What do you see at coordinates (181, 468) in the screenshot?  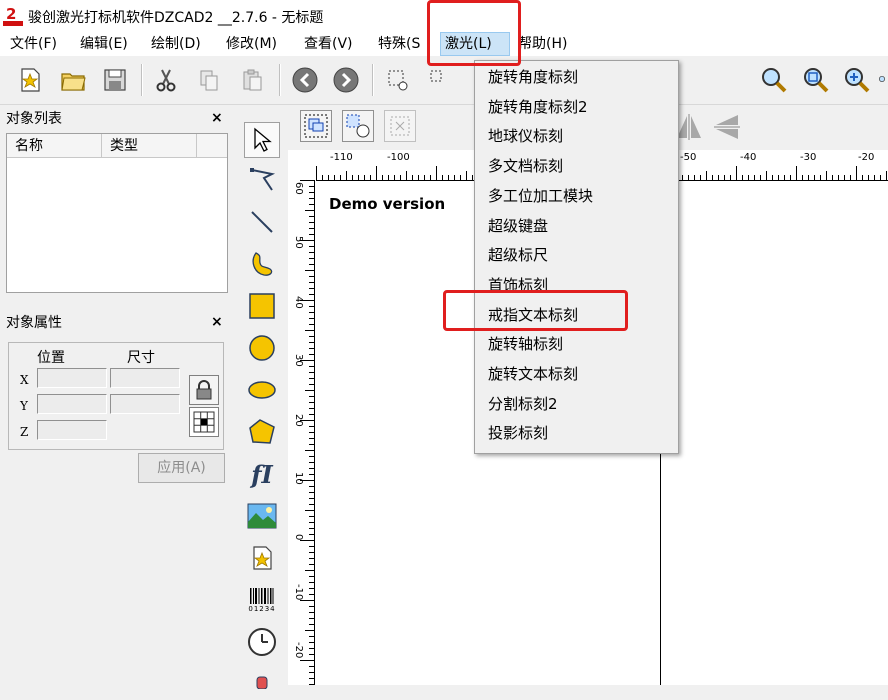 I see `apply-button: 应用(A)` at bounding box center [181, 468].